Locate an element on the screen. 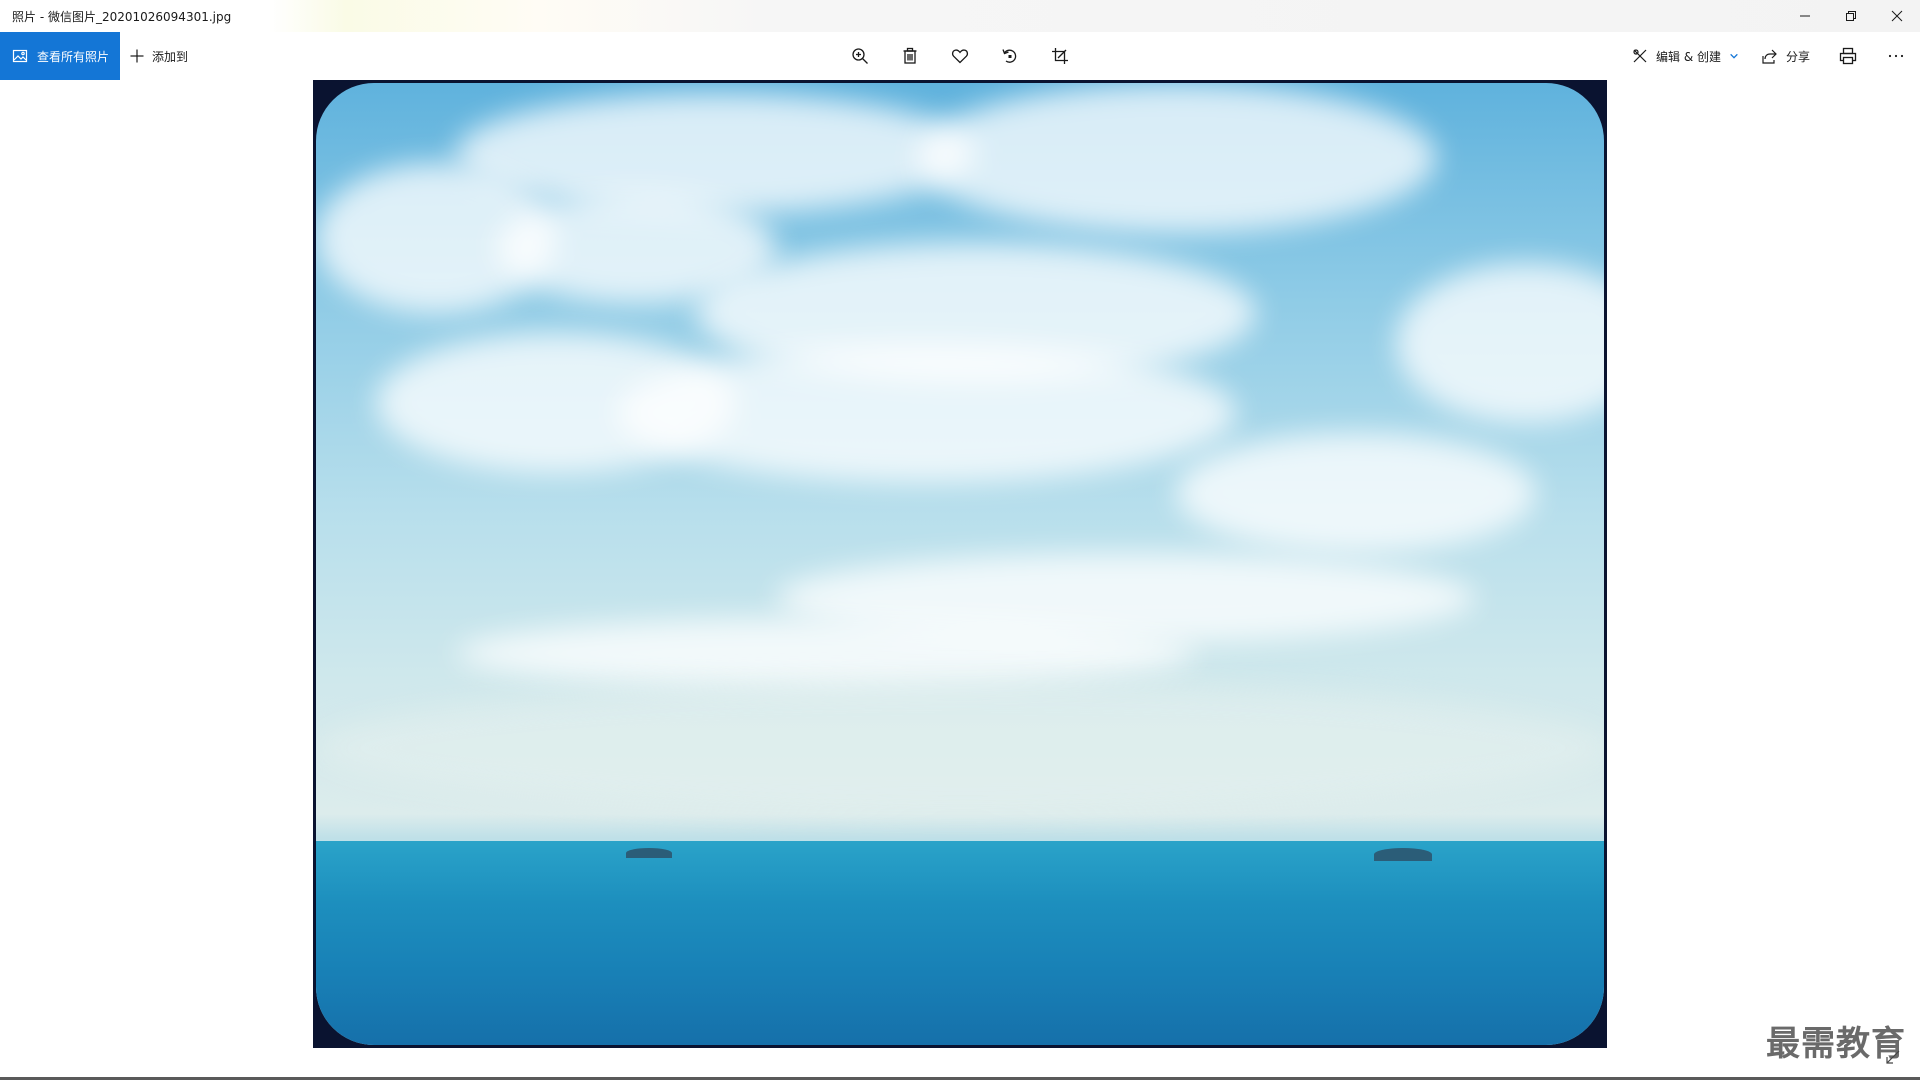  crop-icon is located at coordinates (1060, 56).